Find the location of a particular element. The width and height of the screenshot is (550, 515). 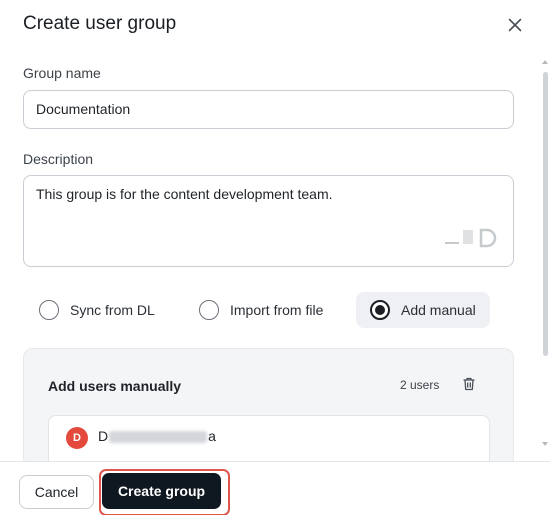

close-button is located at coordinates (515, 25).